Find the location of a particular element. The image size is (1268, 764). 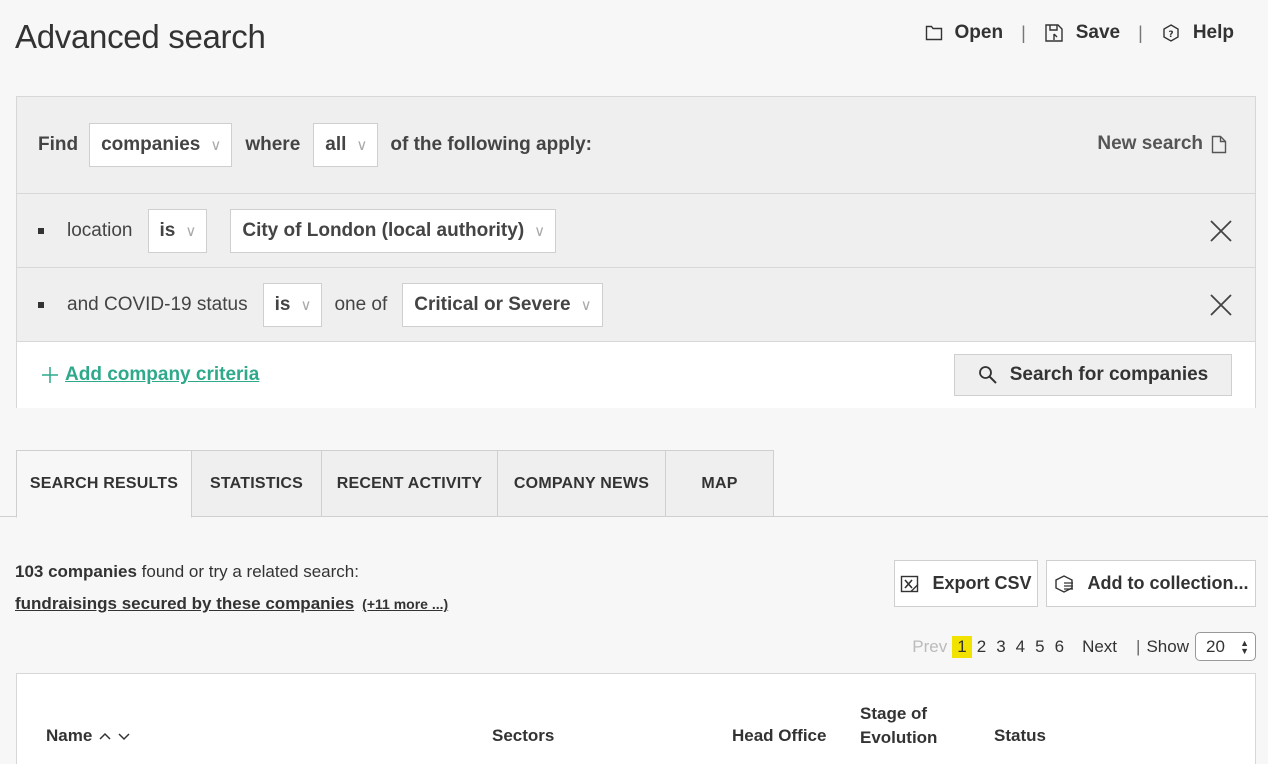

up-down-arrows-icon: ▲ ▼ is located at coordinates (1244, 646).